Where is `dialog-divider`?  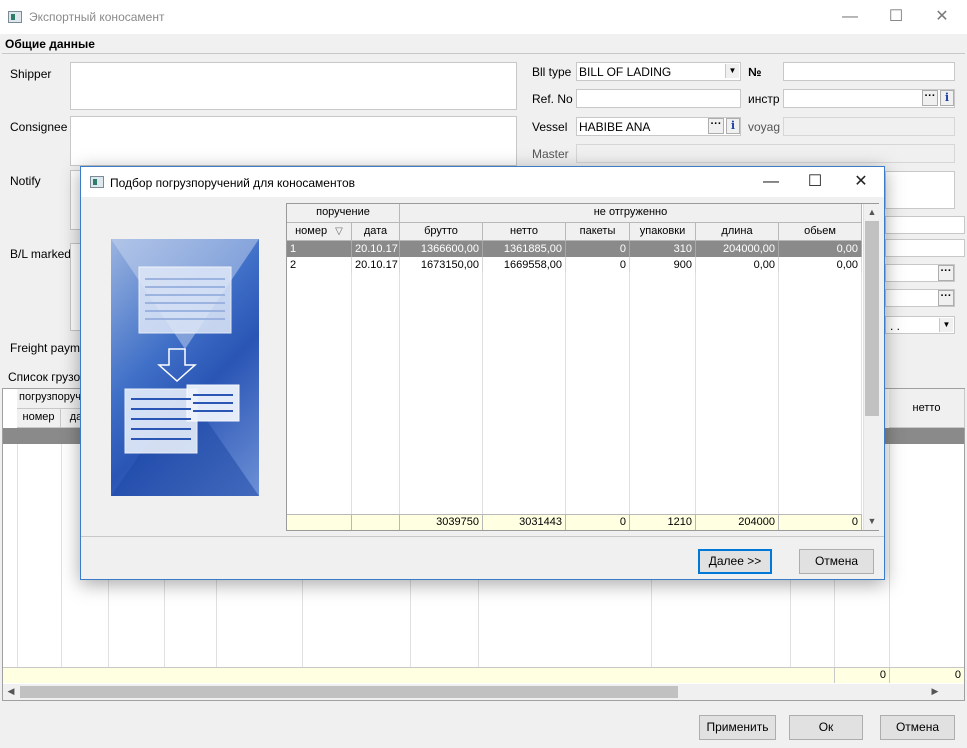 dialog-divider is located at coordinates (482, 536).